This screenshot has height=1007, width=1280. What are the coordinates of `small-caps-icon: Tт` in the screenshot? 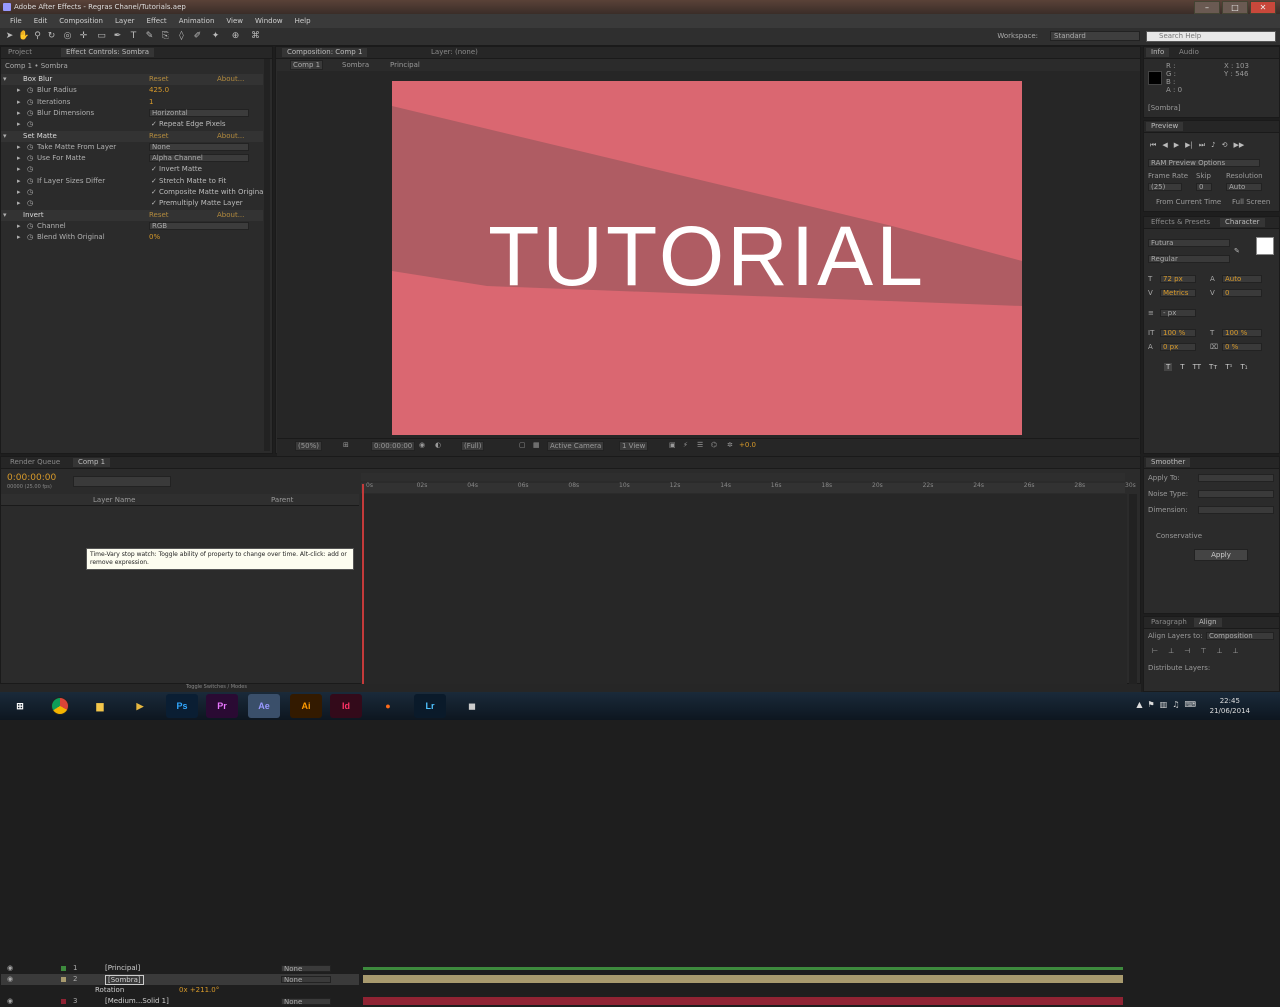 It's located at (1213, 367).